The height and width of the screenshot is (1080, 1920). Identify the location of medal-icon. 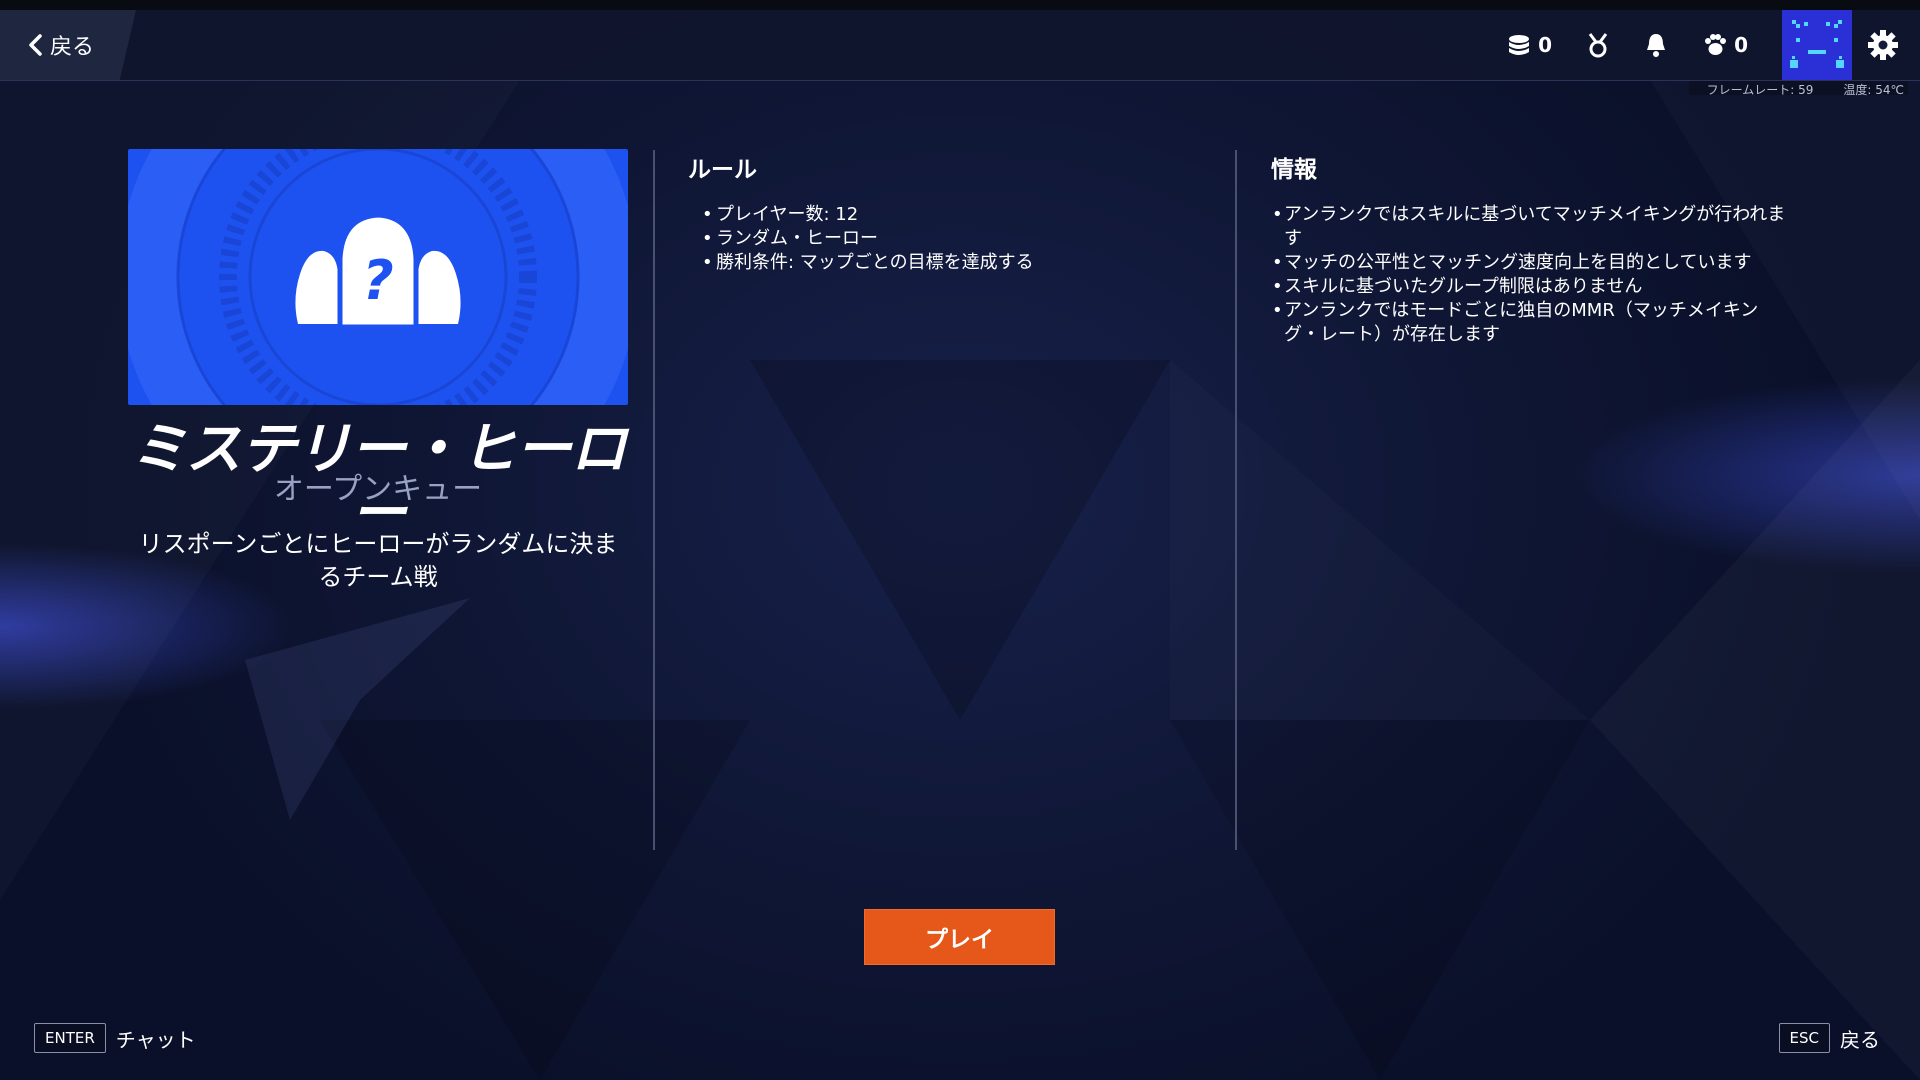
(1598, 45).